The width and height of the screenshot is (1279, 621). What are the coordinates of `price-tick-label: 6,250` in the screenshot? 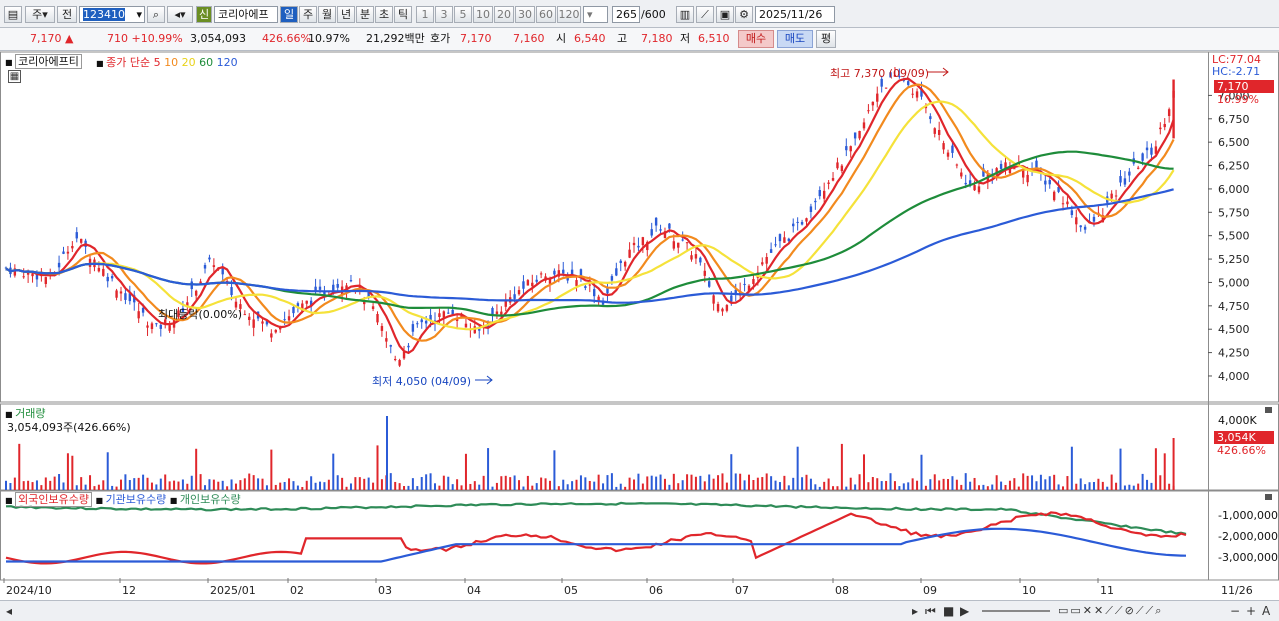 It's located at (1234, 166).